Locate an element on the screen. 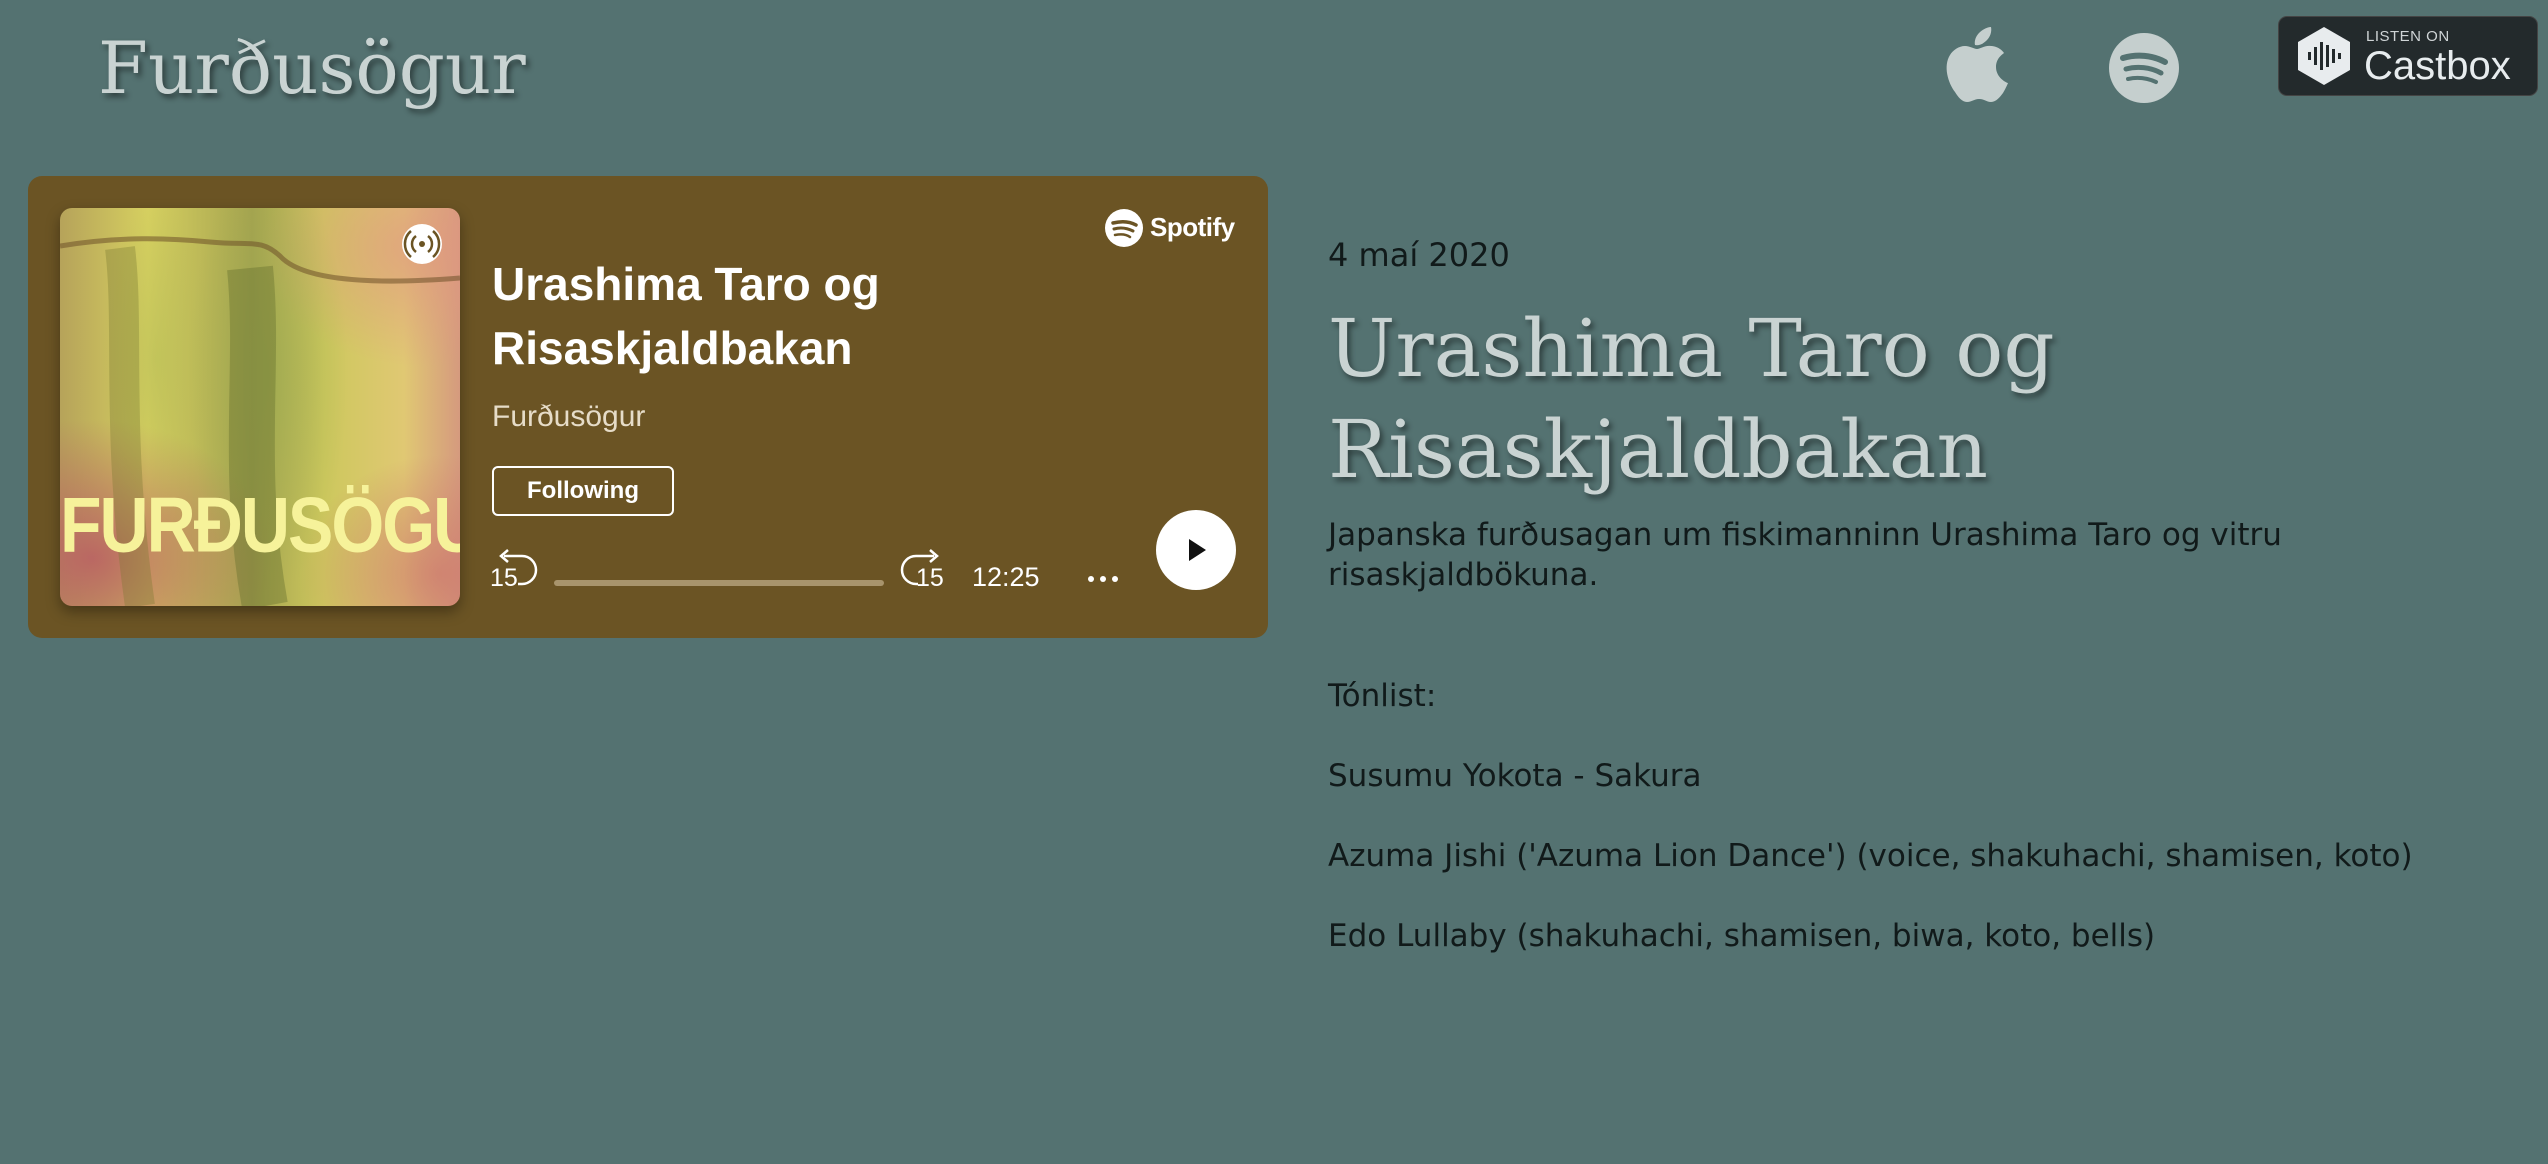 Image resolution: width=2548 pixels, height=1164 pixels. music-heading: Tónlist: is located at coordinates (1382, 696).